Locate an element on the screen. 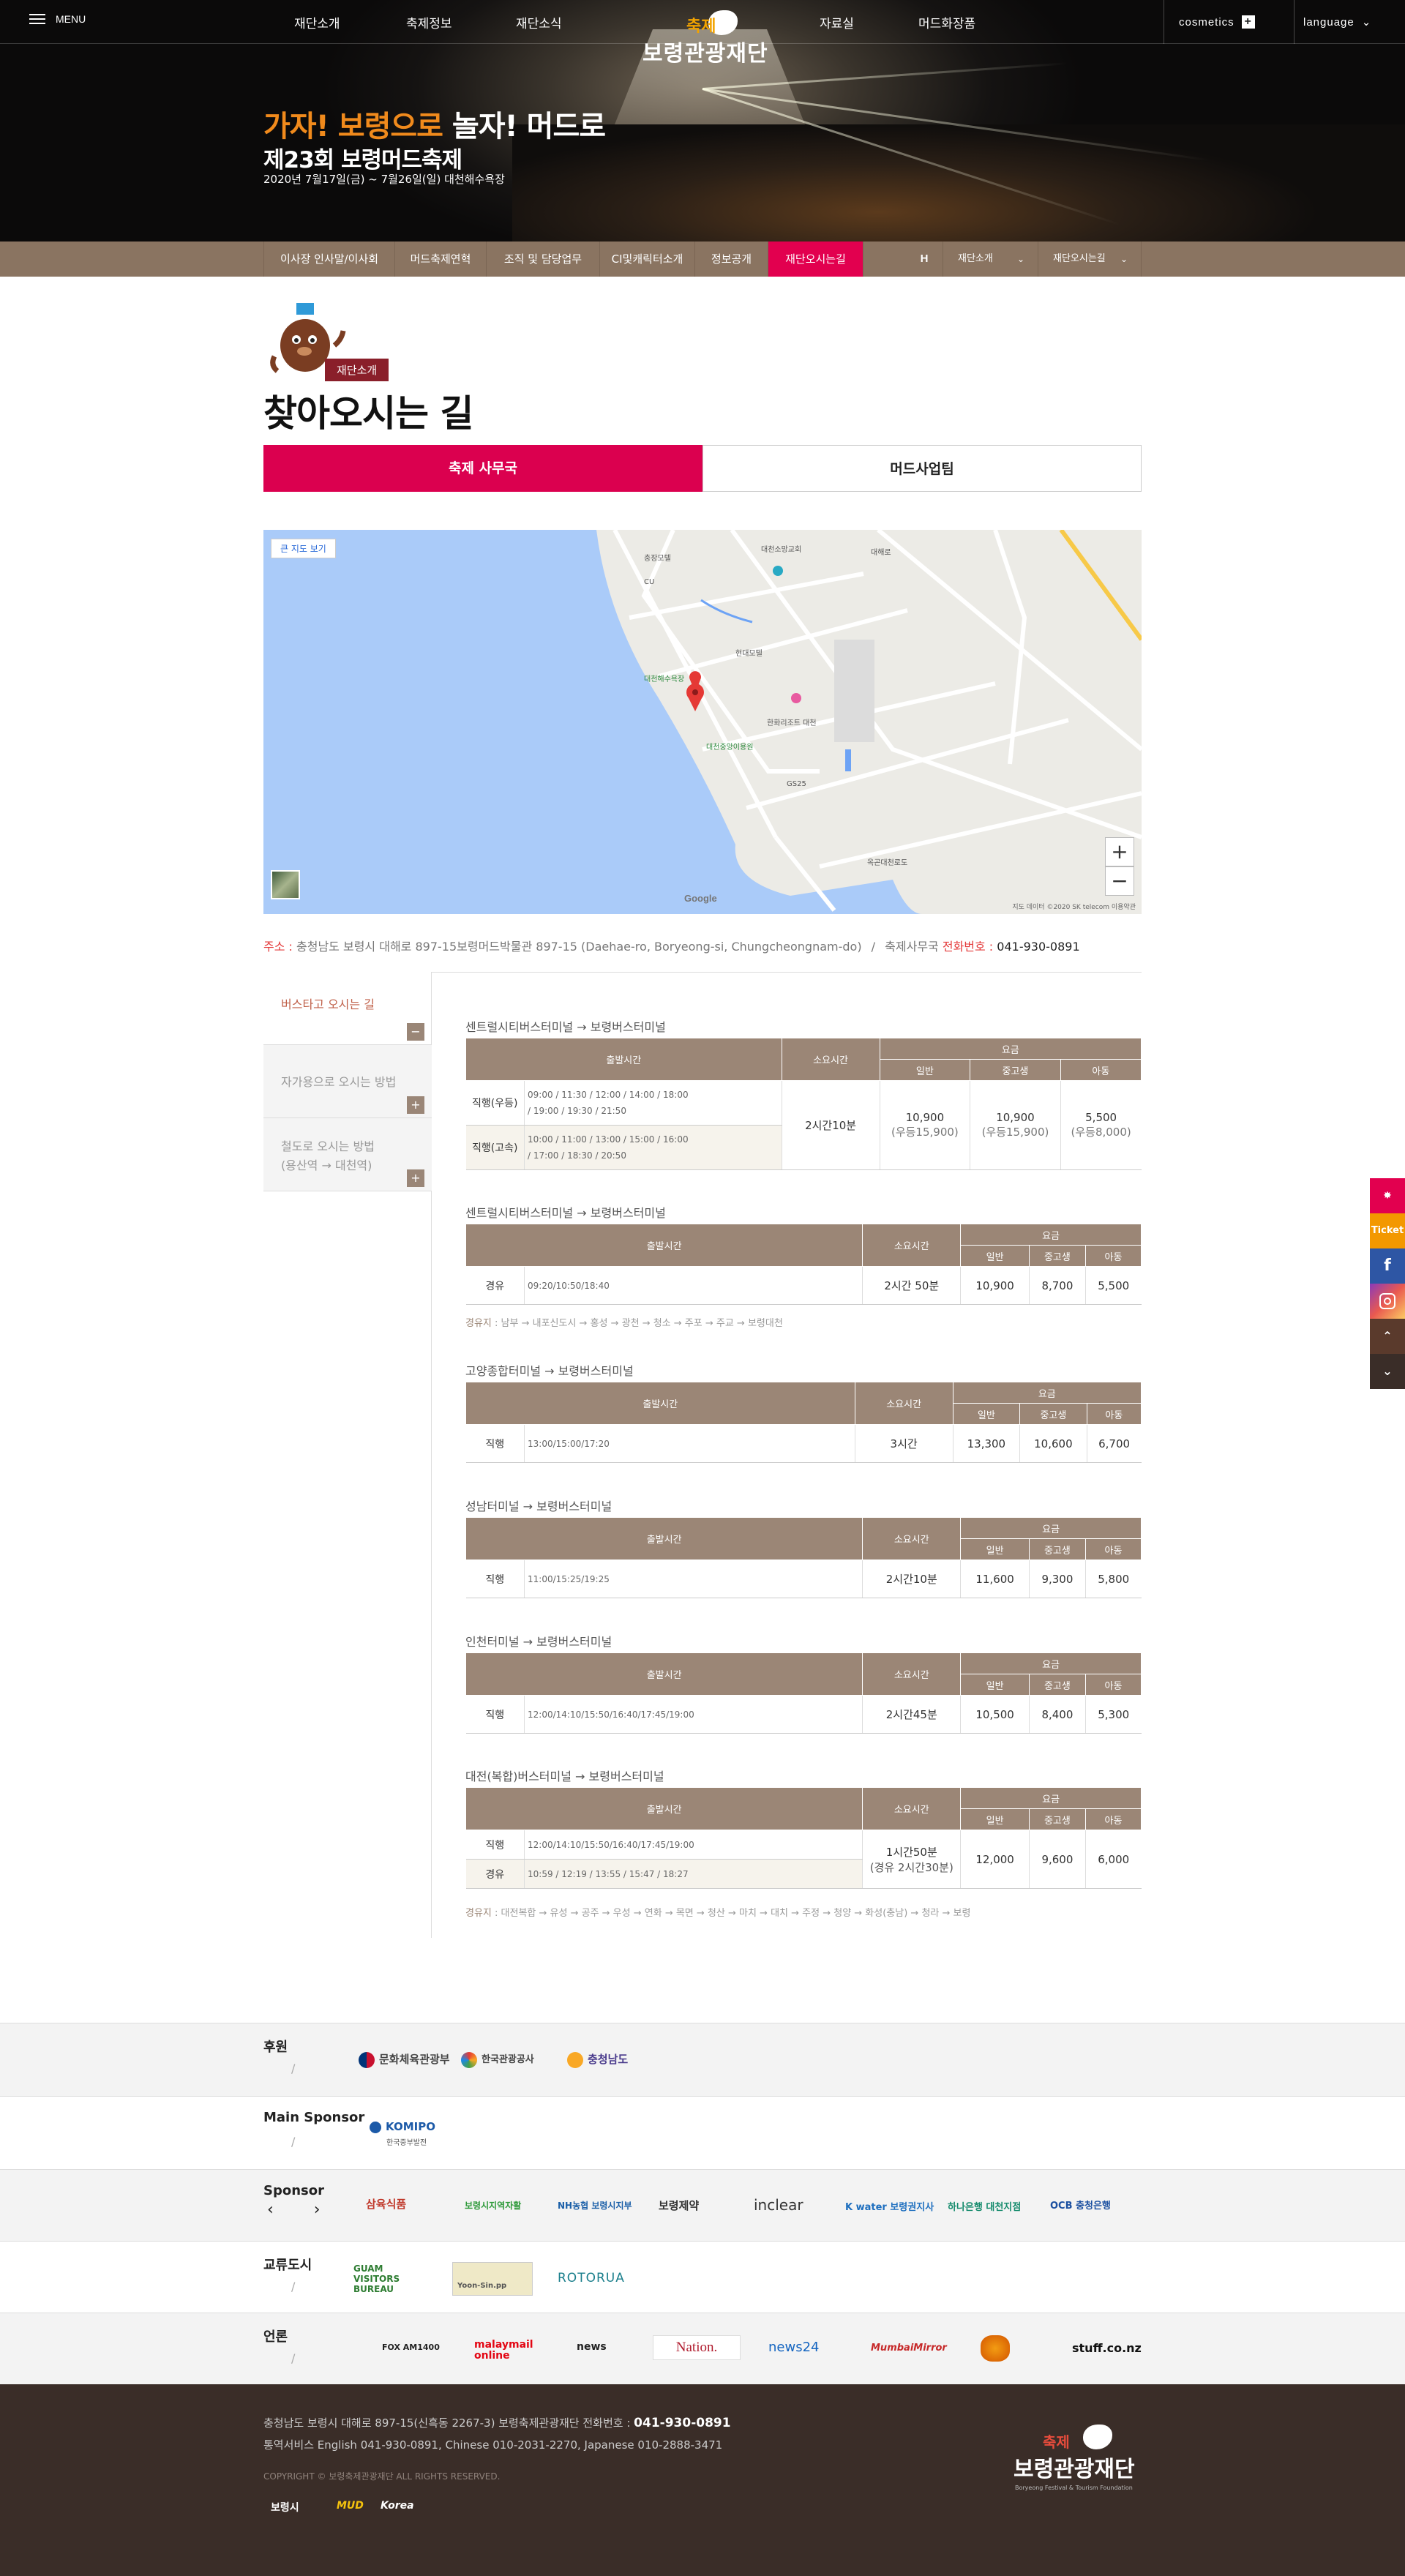 The width and height of the screenshot is (1405, 2576). sponsor-title: 언론 is located at coordinates (275, 2337).